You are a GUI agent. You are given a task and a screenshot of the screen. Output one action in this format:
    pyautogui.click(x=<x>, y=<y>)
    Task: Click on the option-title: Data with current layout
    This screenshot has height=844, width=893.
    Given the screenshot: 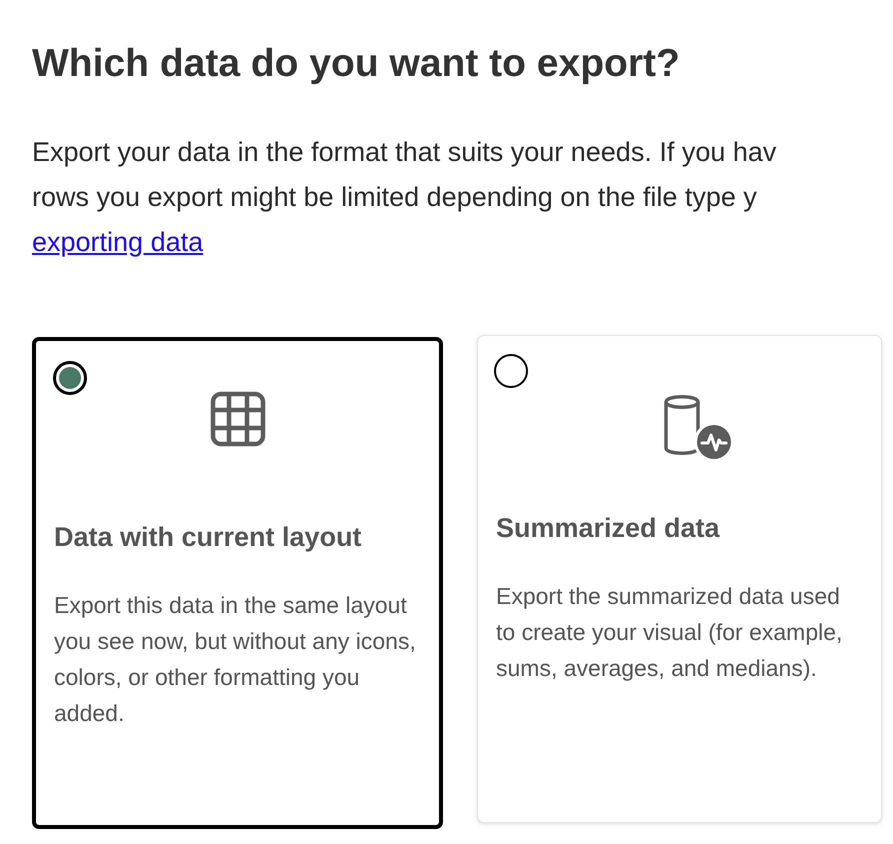 What is the action you would take?
    pyautogui.click(x=208, y=537)
    